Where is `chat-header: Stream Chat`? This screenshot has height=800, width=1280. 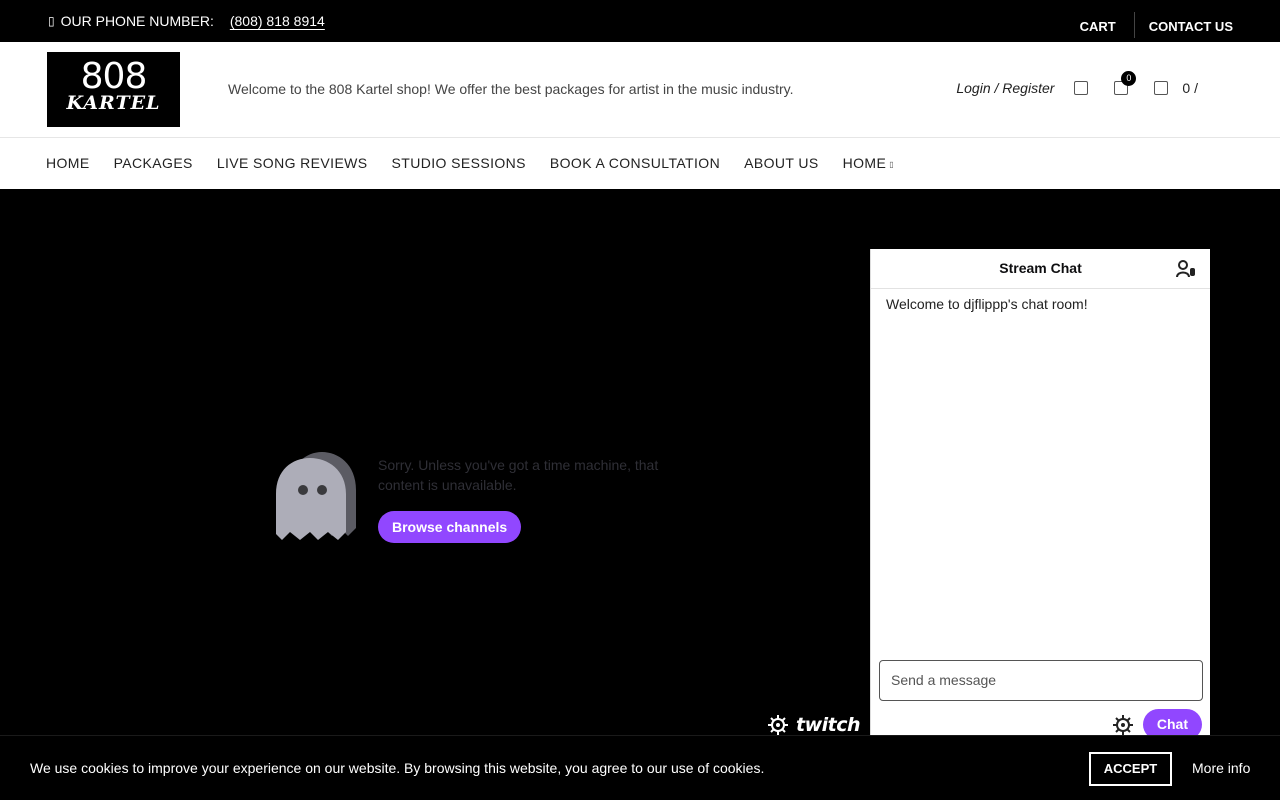
chat-header: Stream Chat is located at coordinates (1040, 269).